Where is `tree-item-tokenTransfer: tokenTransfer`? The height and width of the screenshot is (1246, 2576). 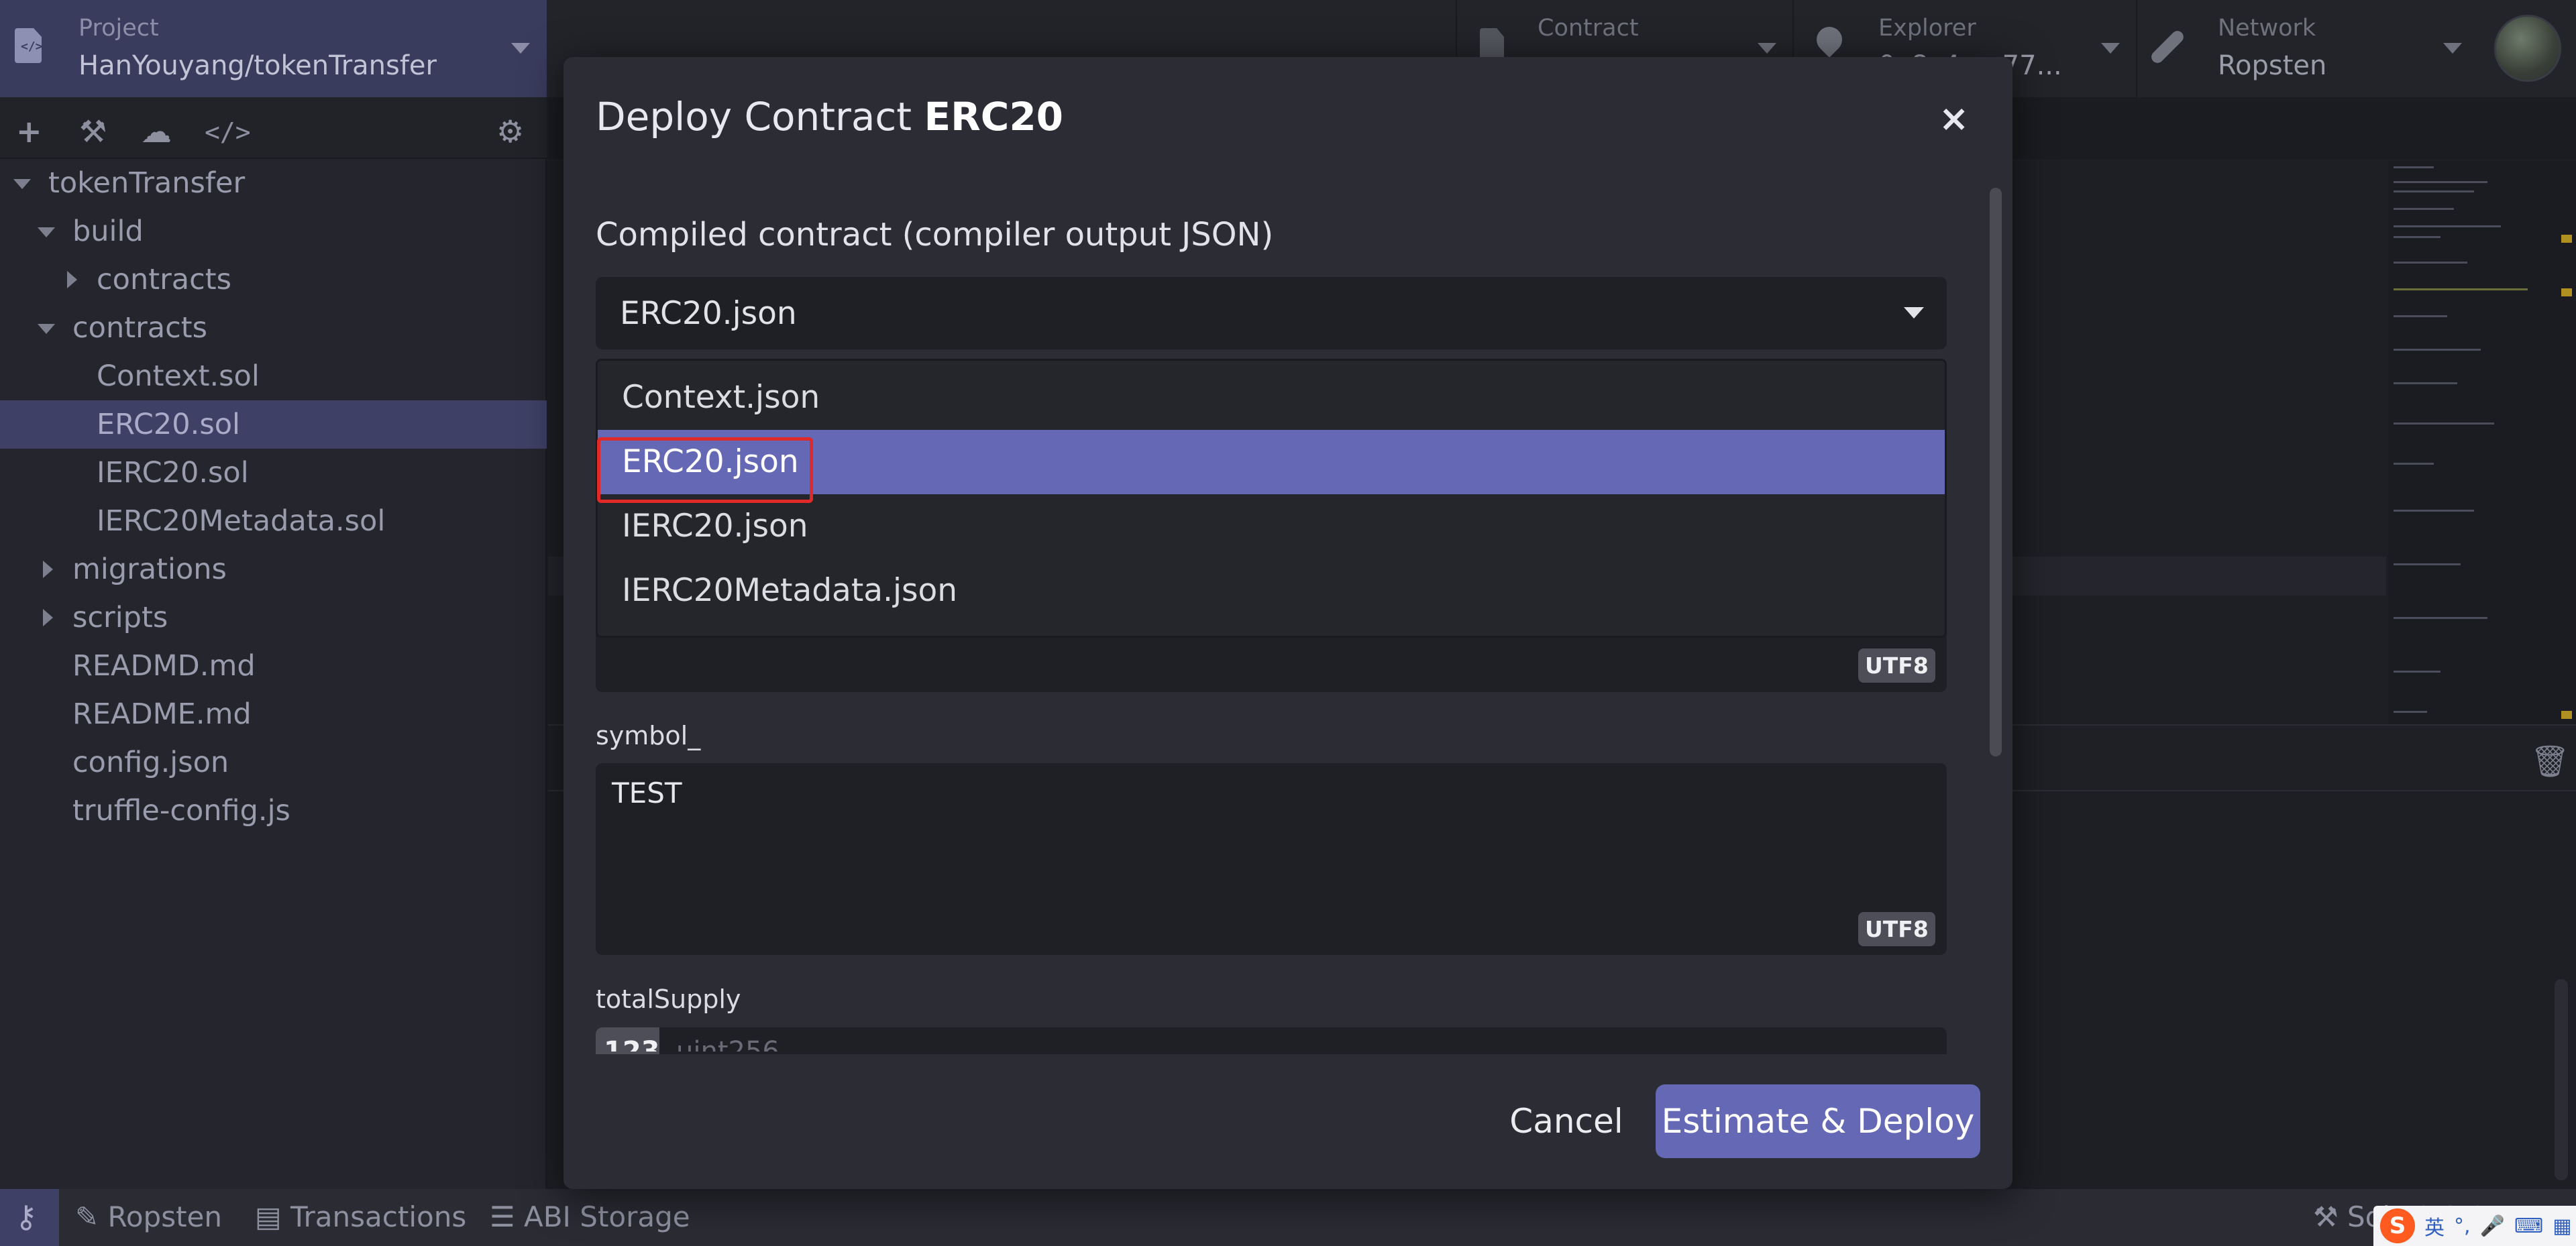
tree-item-tokenTransfer: tokenTransfer is located at coordinates (273, 183).